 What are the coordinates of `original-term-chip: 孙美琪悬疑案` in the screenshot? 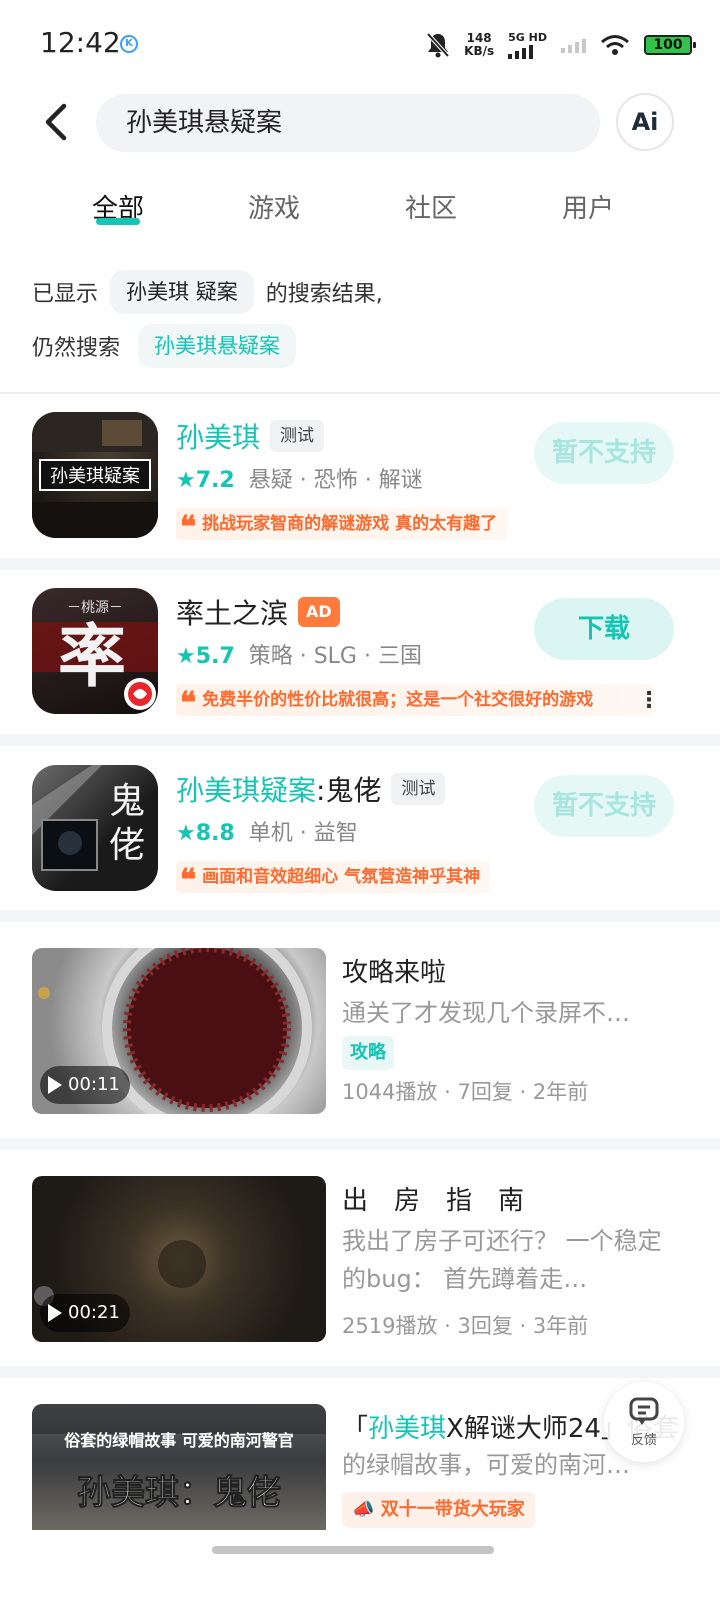 It's located at (217, 346).